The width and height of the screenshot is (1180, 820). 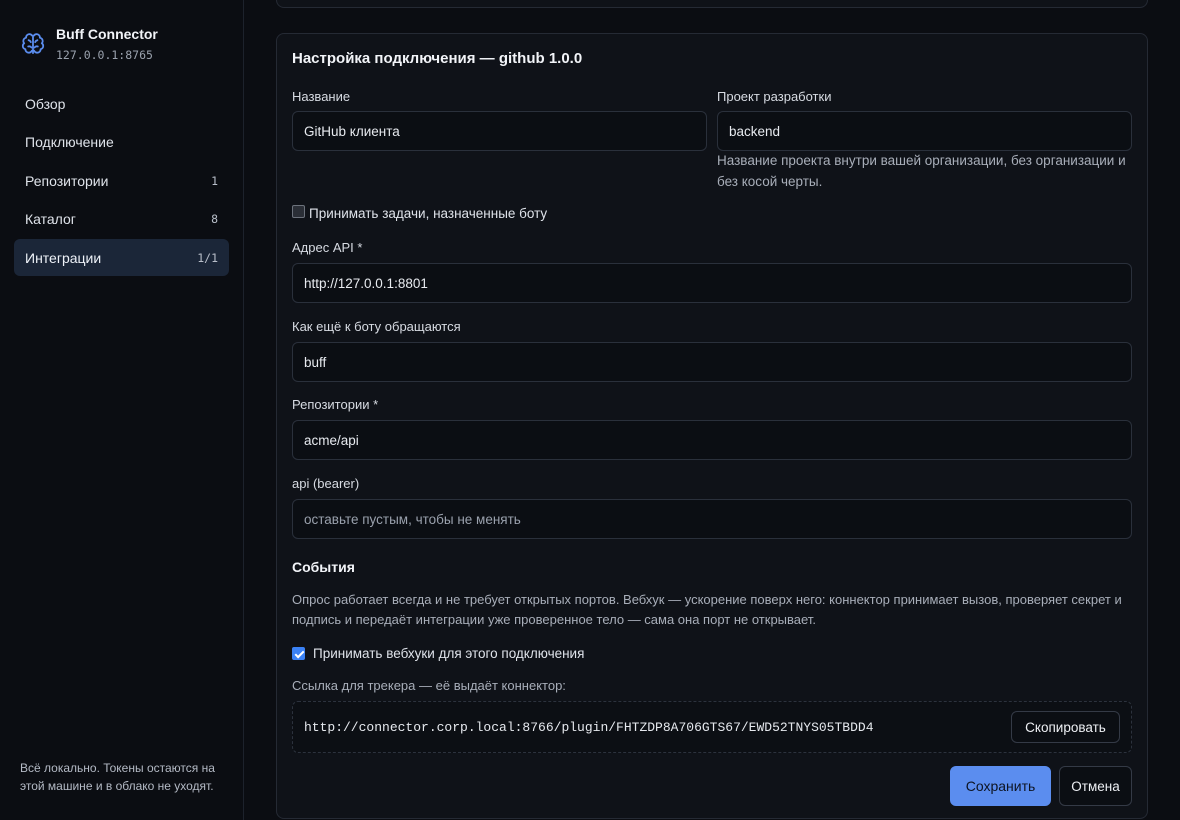 What do you see at coordinates (335, 404) in the screenshot?
I see `repositories-label: Репозитории *` at bounding box center [335, 404].